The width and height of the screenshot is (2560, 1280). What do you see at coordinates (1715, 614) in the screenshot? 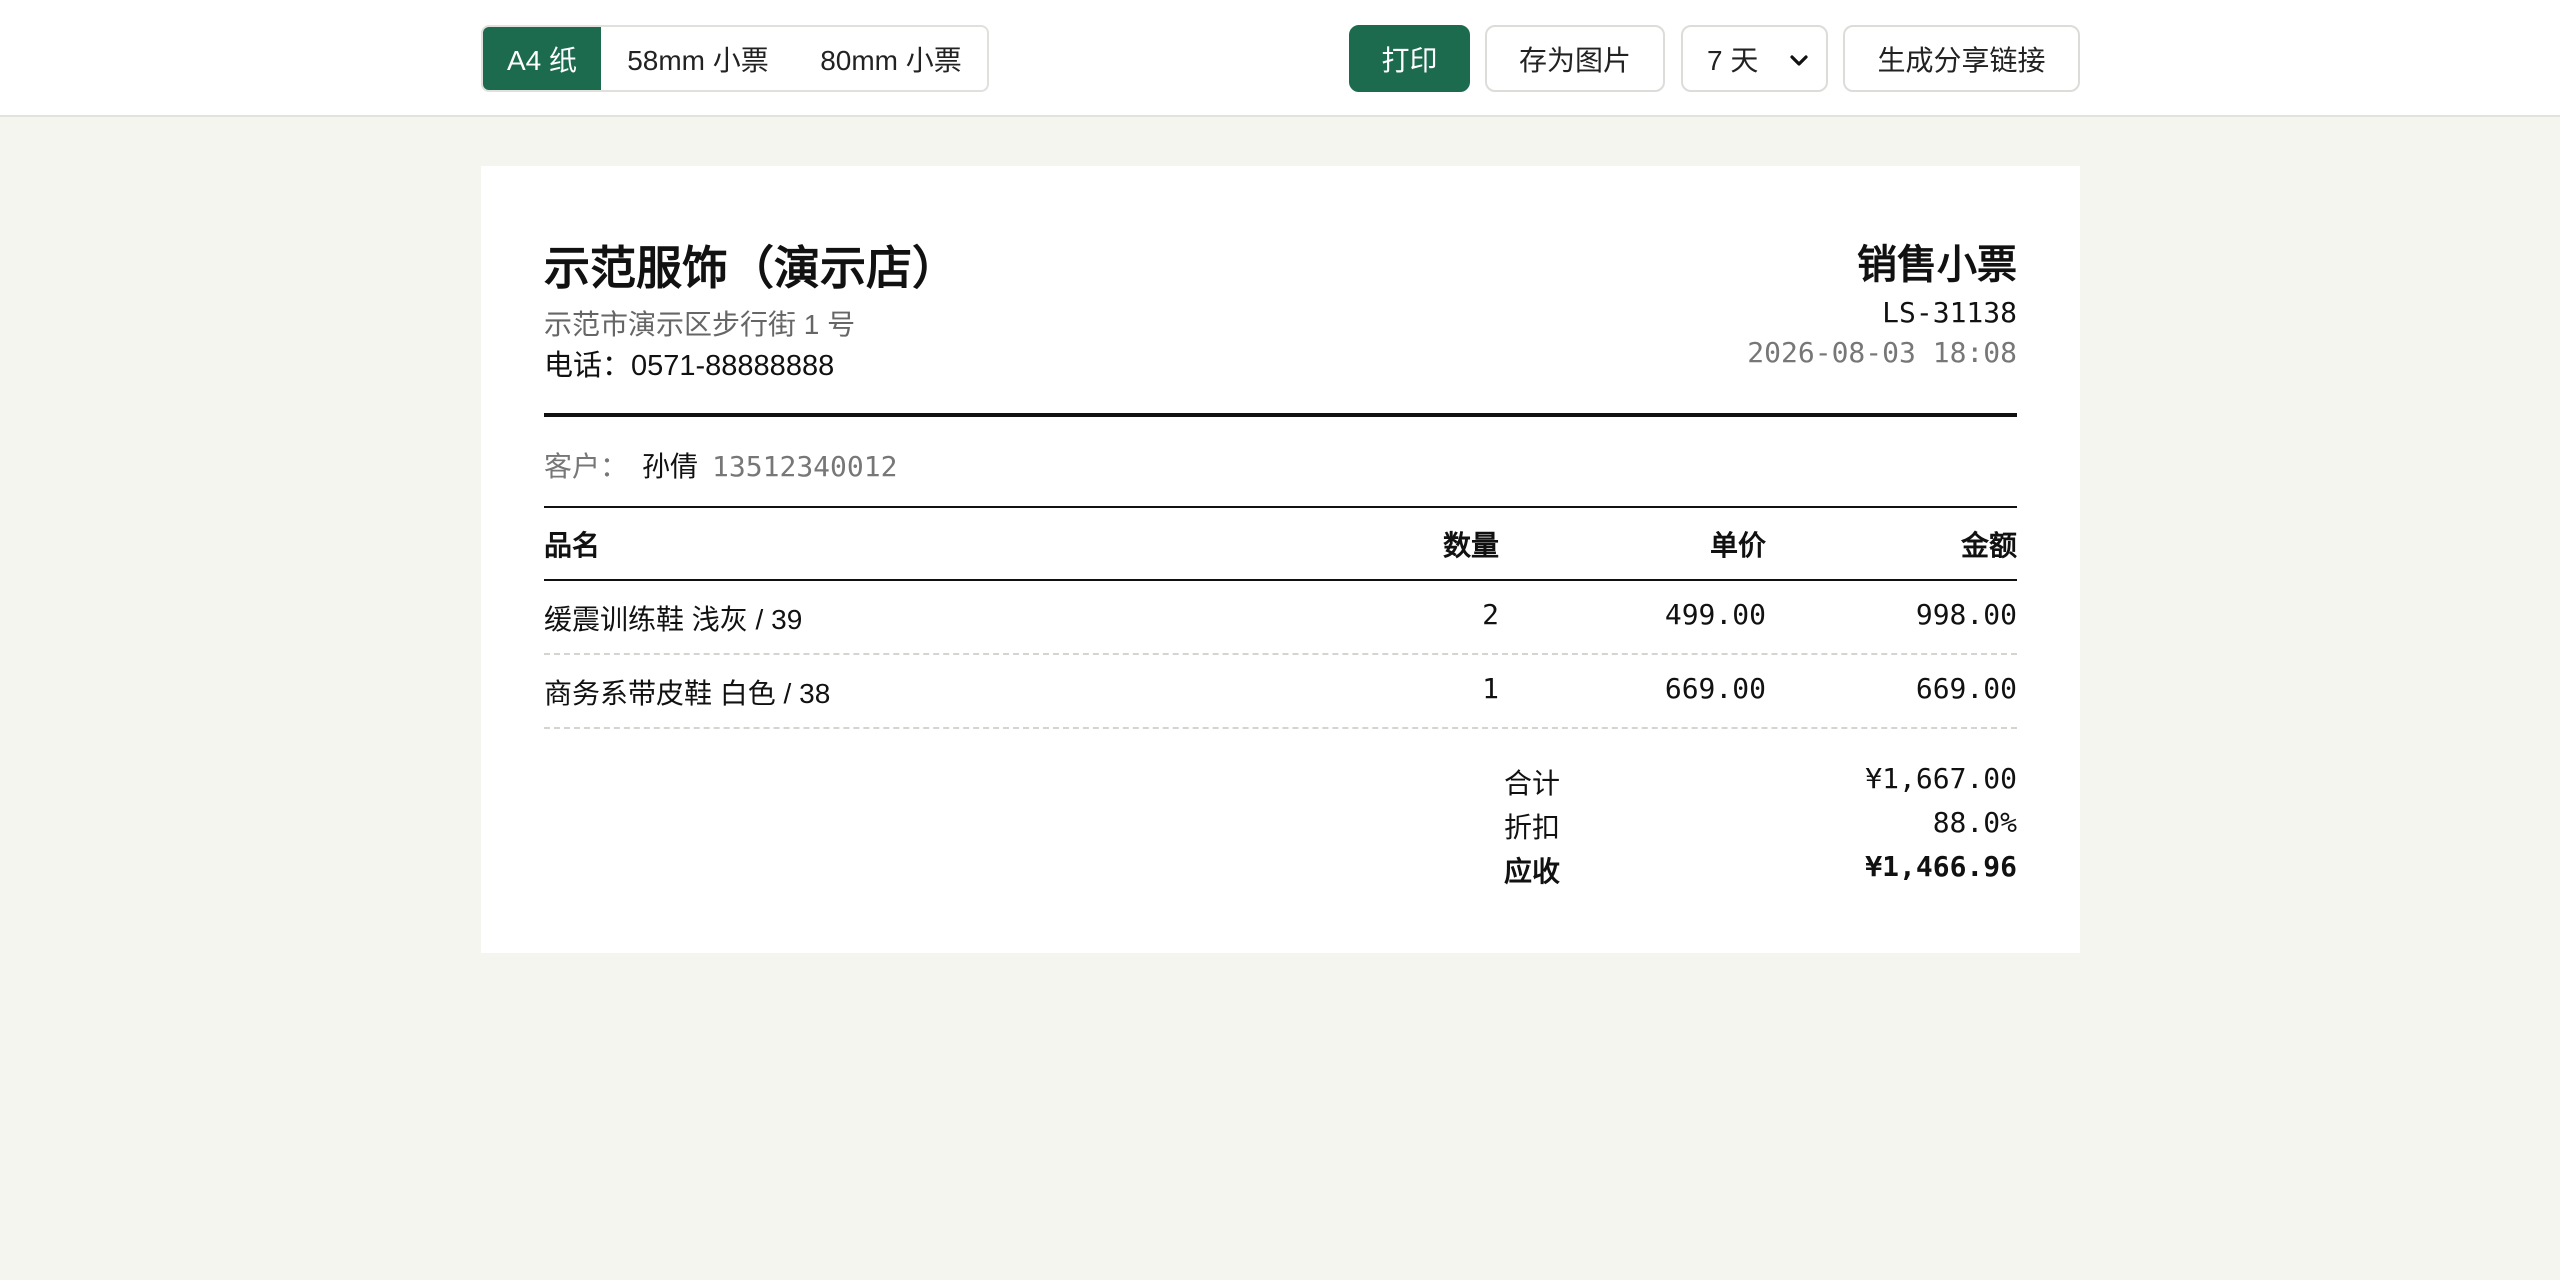
I see `item-price: 499.00` at bounding box center [1715, 614].